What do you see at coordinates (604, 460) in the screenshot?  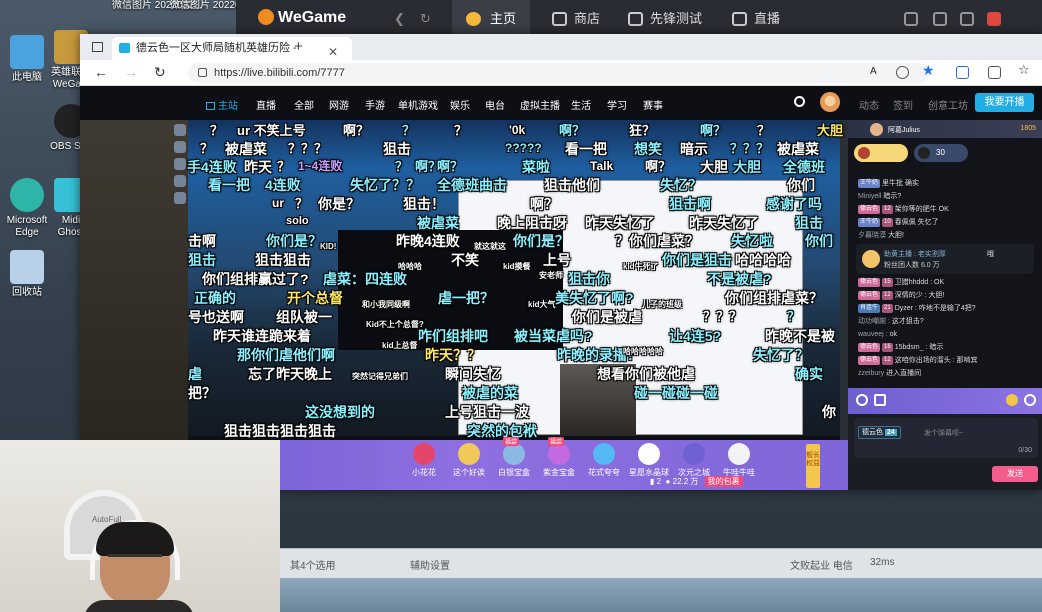 I see `gift-item: 花式夸夸` at bounding box center [604, 460].